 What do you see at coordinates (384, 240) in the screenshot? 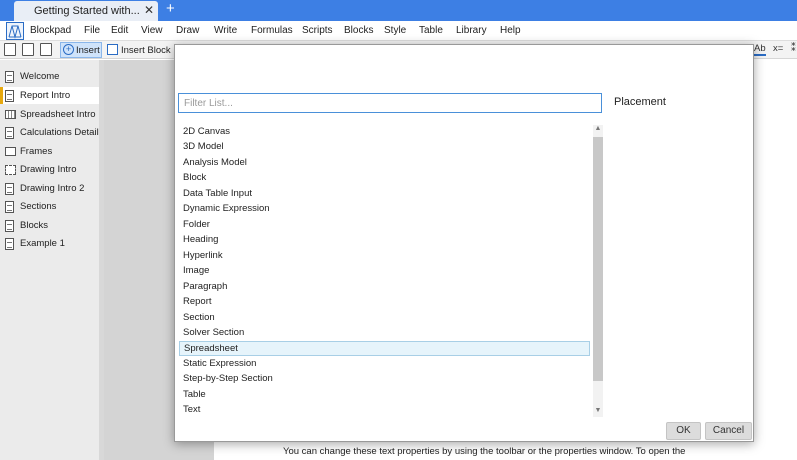
I see `list-item-heading: Heading` at bounding box center [384, 240].